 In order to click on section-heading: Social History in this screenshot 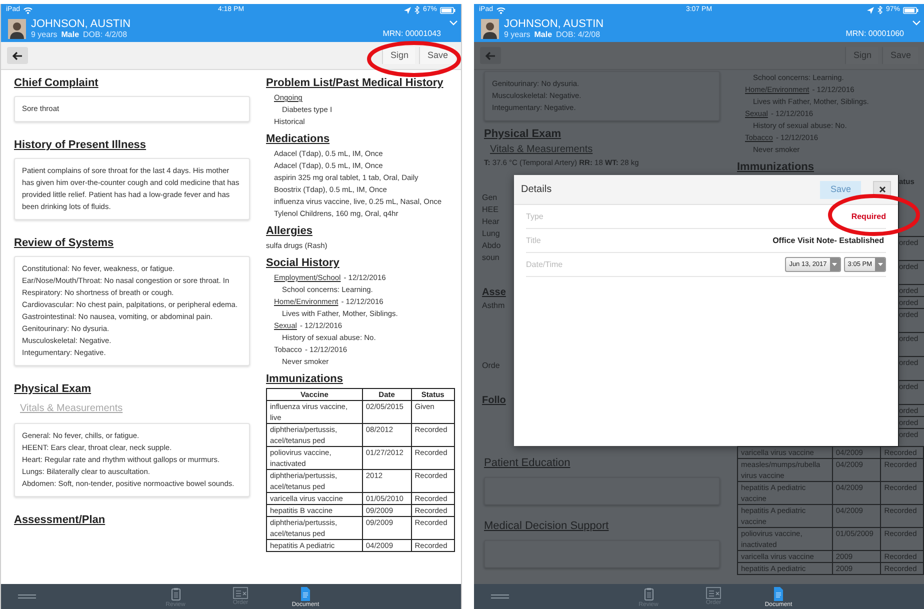, I will do `click(303, 263)`.